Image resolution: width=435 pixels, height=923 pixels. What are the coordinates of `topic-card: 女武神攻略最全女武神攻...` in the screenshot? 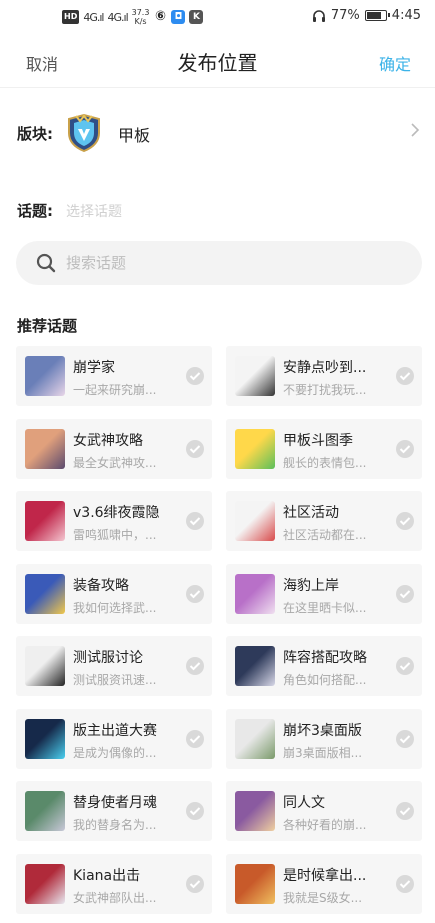 It's located at (114, 448).